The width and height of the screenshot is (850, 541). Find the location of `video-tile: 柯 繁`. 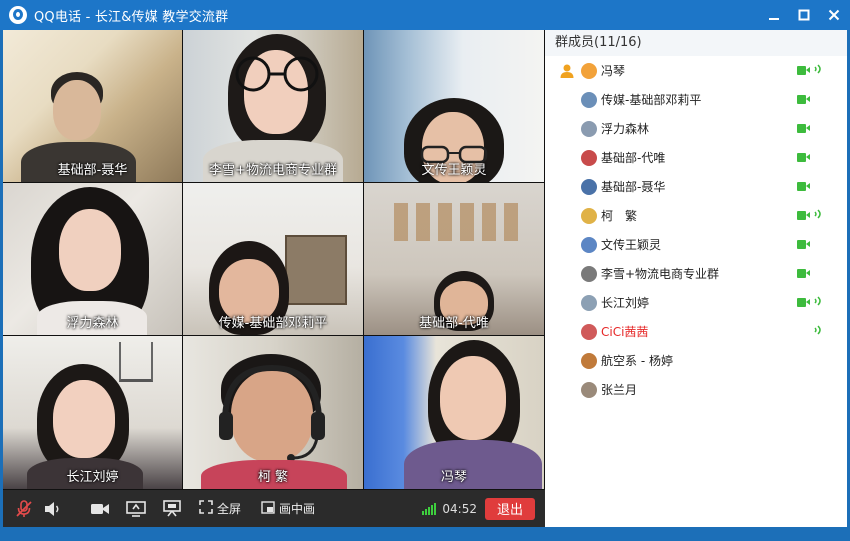

video-tile: 柯 繁 is located at coordinates (273, 413).